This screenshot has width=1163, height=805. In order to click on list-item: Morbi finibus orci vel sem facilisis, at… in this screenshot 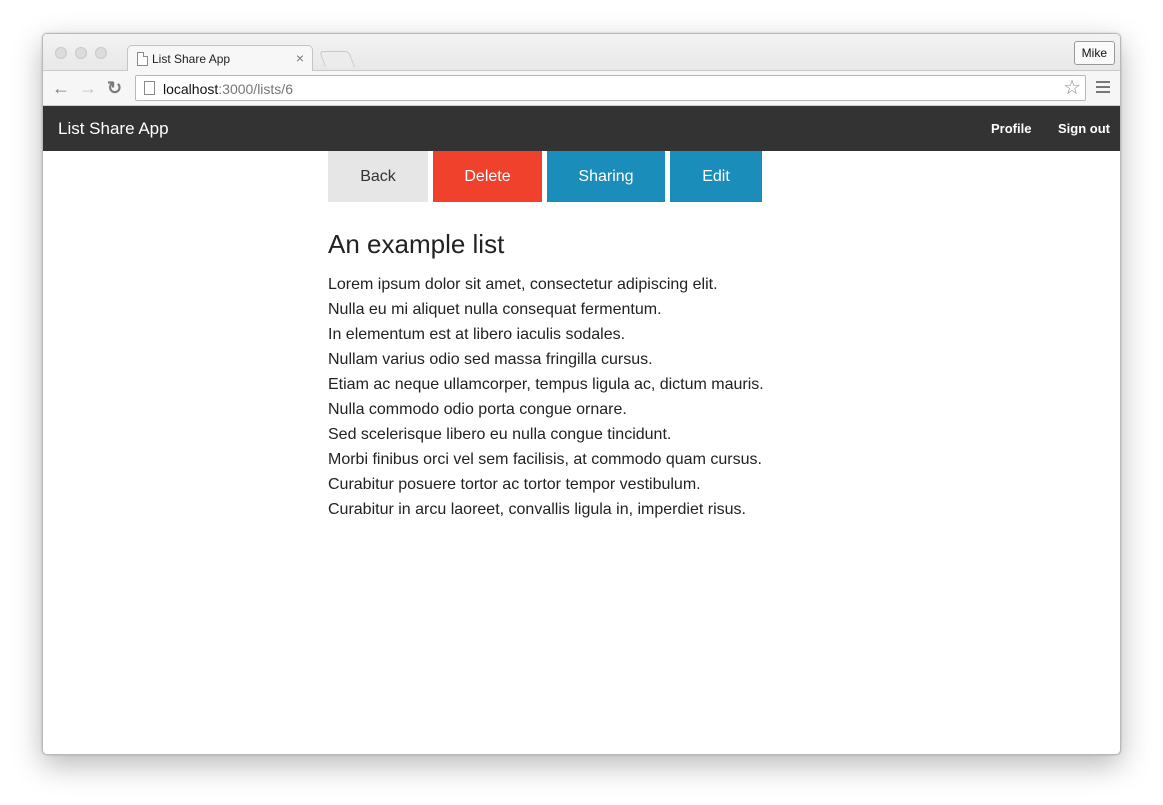, I will do `click(545, 459)`.